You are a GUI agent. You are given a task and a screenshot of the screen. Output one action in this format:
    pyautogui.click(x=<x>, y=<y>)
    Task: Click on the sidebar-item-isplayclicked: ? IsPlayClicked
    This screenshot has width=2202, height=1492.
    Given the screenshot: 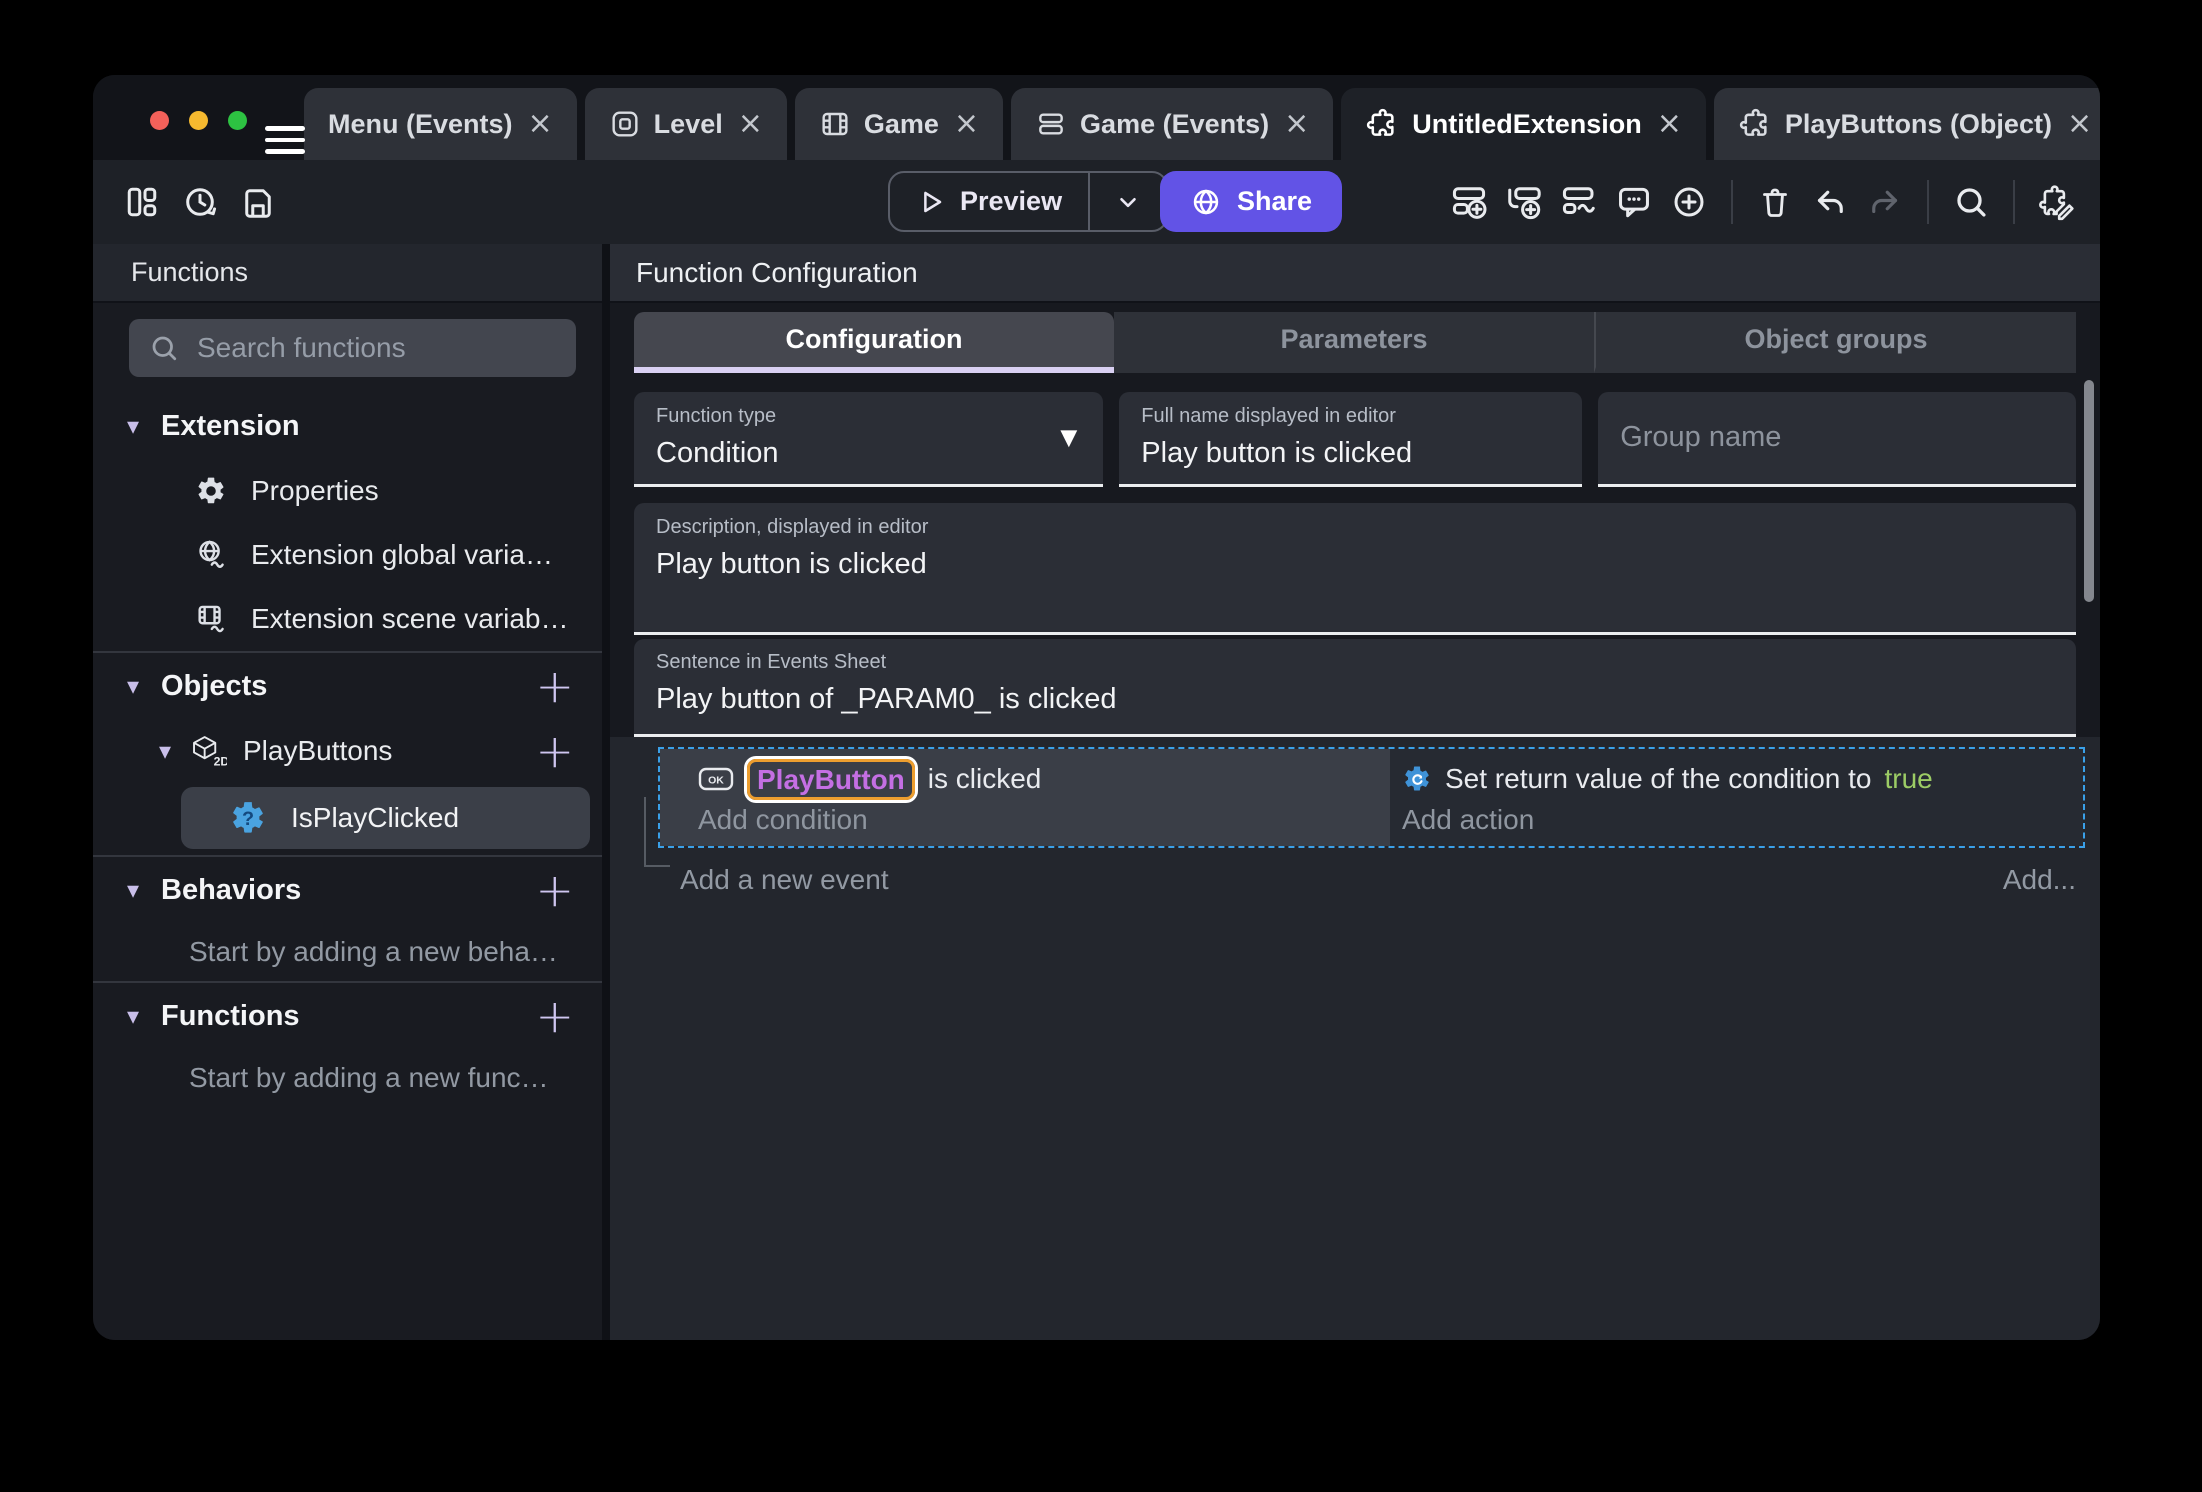 What is the action you would take?
    pyautogui.click(x=385, y=818)
    